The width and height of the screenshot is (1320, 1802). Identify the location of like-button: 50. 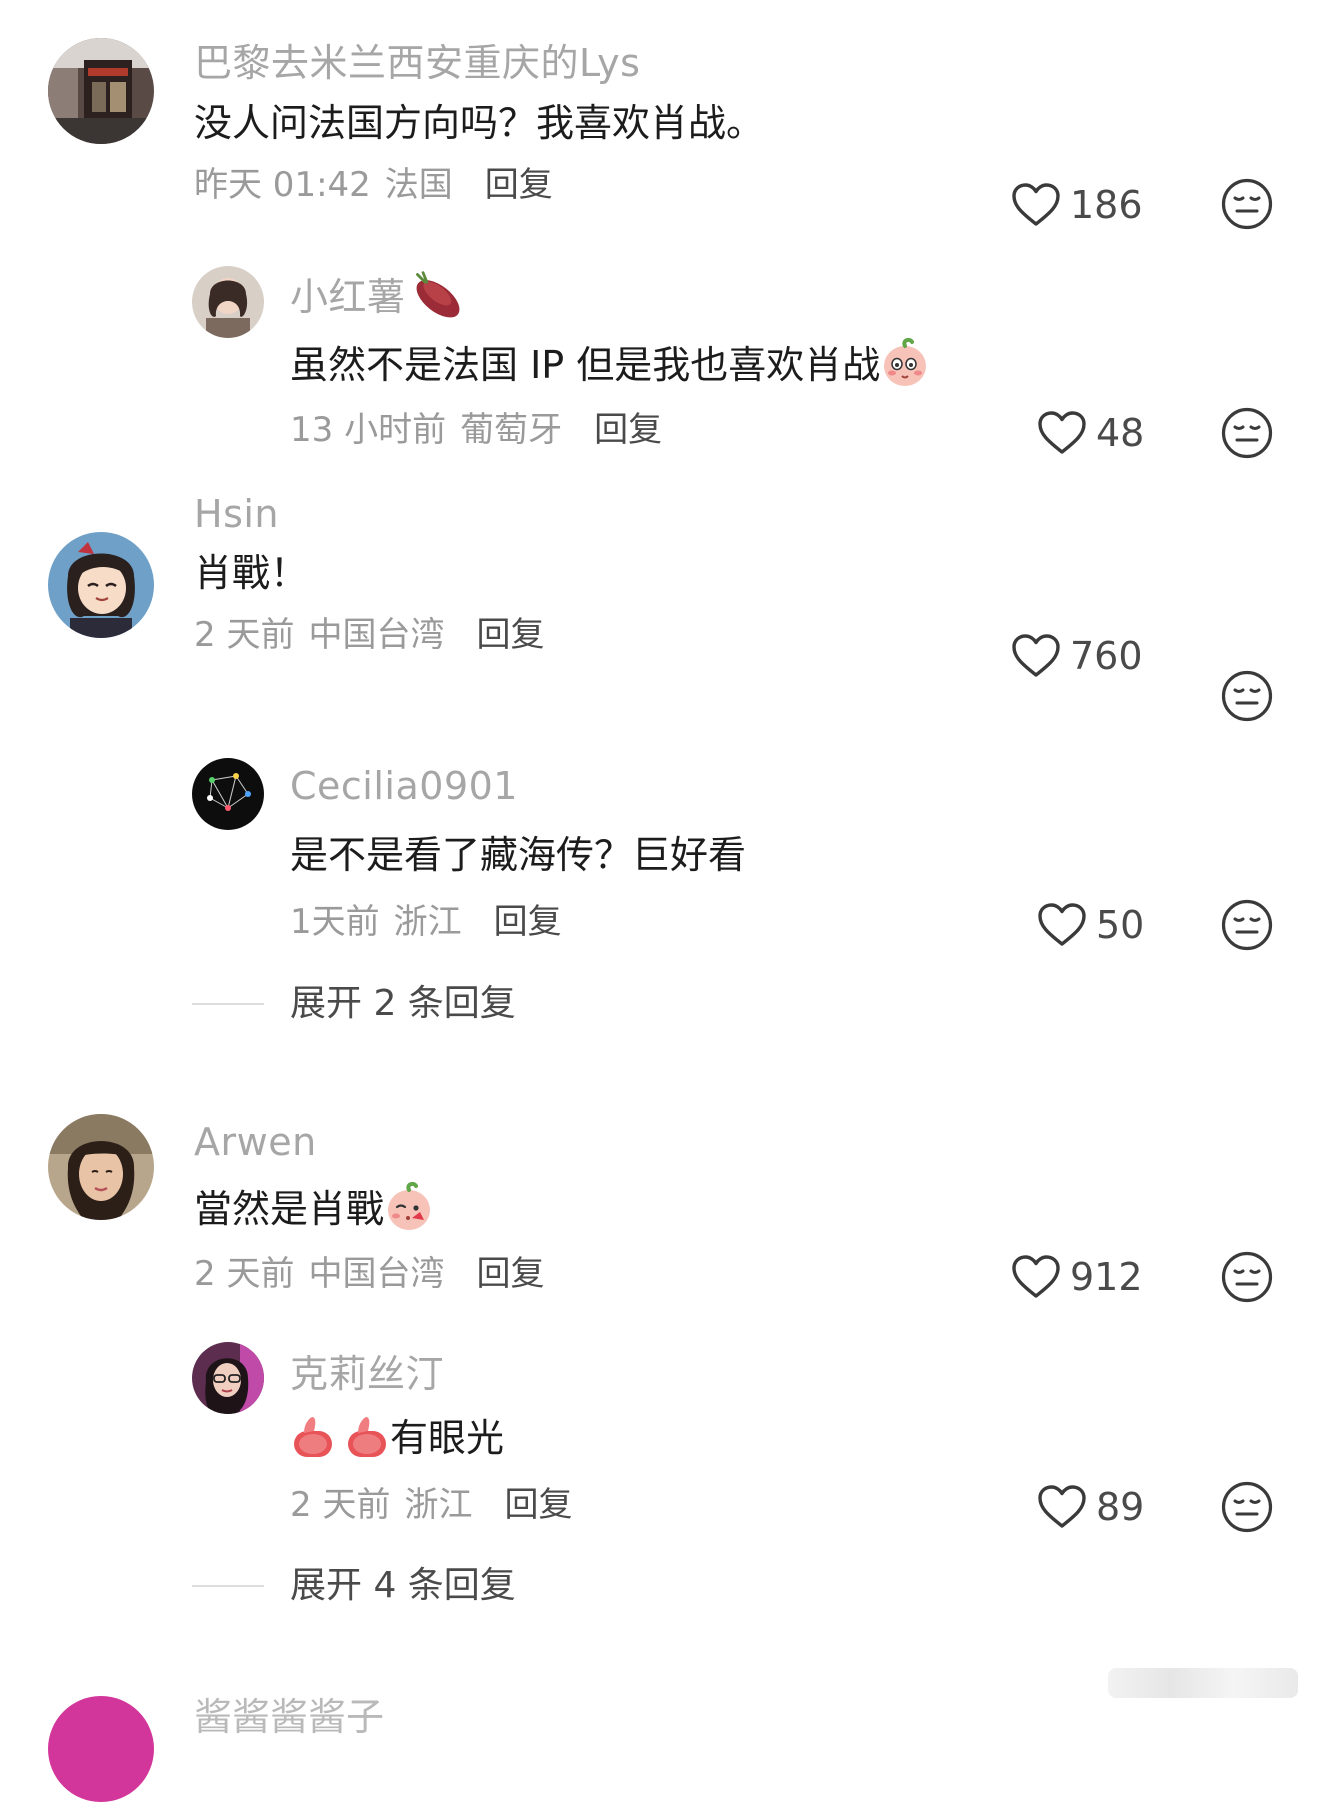
(1090, 925).